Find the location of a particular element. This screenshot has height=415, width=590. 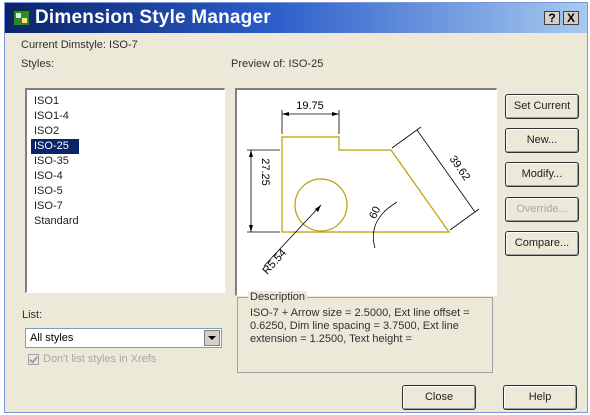

description-label: Description is located at coordinates (278, 297).